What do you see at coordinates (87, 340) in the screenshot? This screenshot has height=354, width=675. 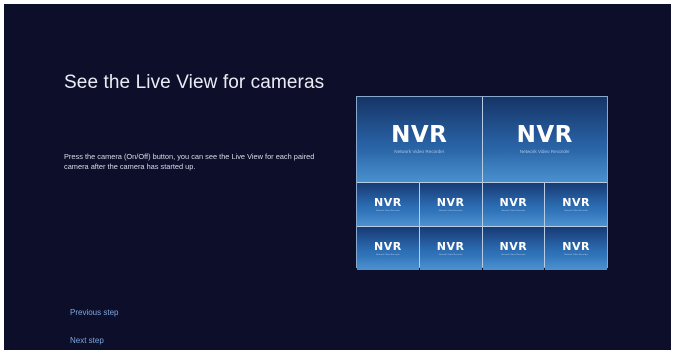 I see `next-step-link: Next step` at bounding box center [87, 340].